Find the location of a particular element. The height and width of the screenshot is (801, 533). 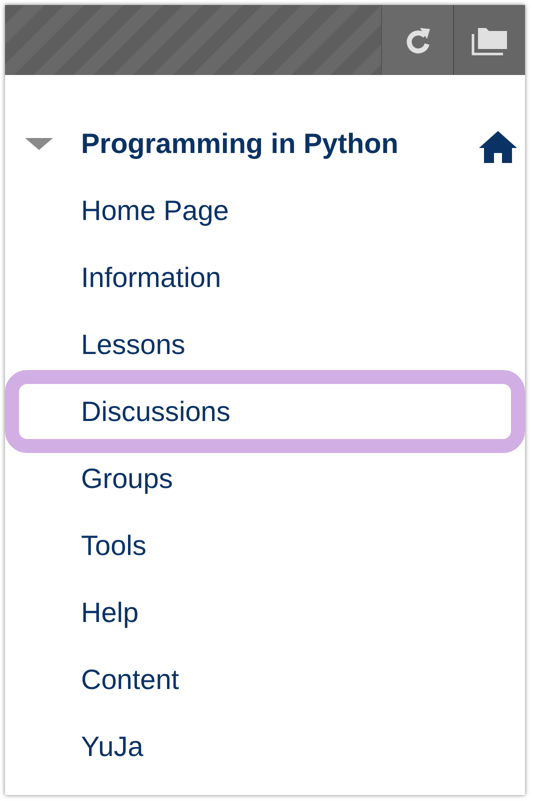

menu-link: Tools is located at coordinates (113, 545).